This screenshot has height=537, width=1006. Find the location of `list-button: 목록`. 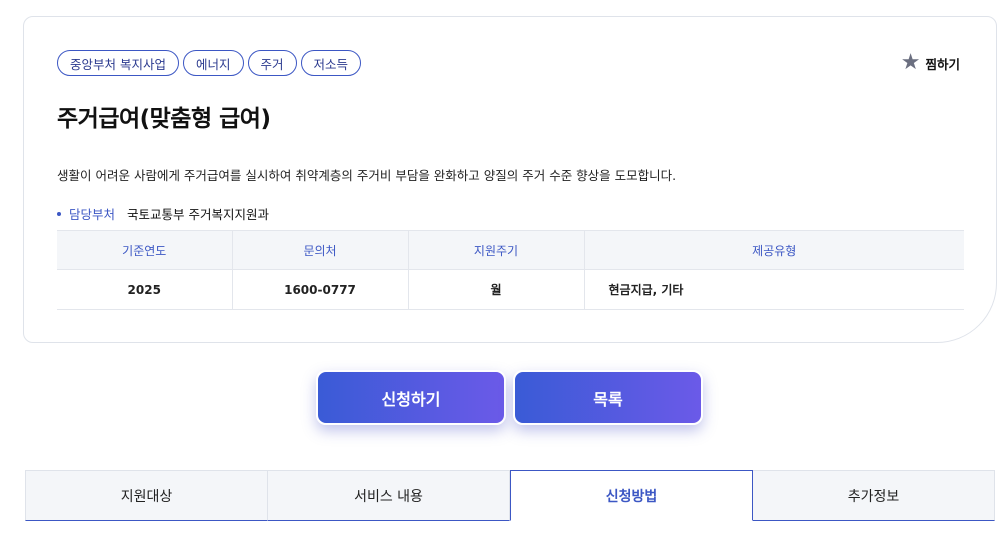

list-button: 목록 is located at coordinates (608, 397).